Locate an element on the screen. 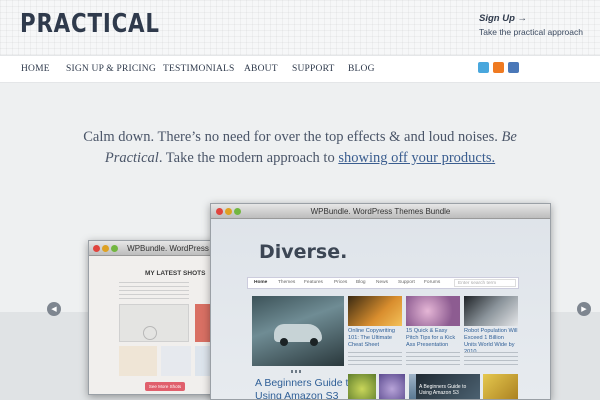 This screenshot has height=400, width=600. theme-nav-forums: Forums is located at coordinates (432, 282).